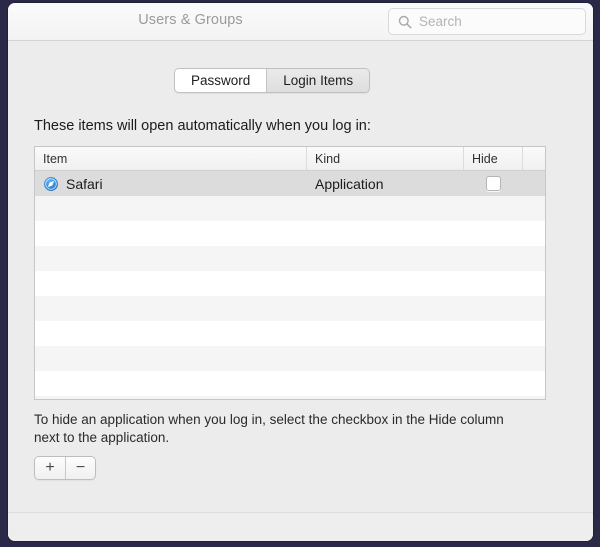 The height and width of the screenshot is (547, 600). Describe the element at coordinates (51, 183) in the screenshot. I see `safari-compass-icon` at that location.